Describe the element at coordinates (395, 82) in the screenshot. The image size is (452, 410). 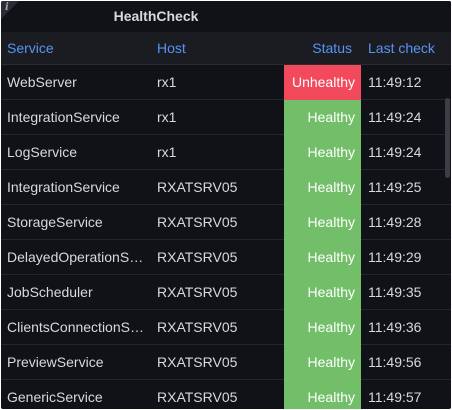
I see `cell-last-check: 11:49:12` at that location.